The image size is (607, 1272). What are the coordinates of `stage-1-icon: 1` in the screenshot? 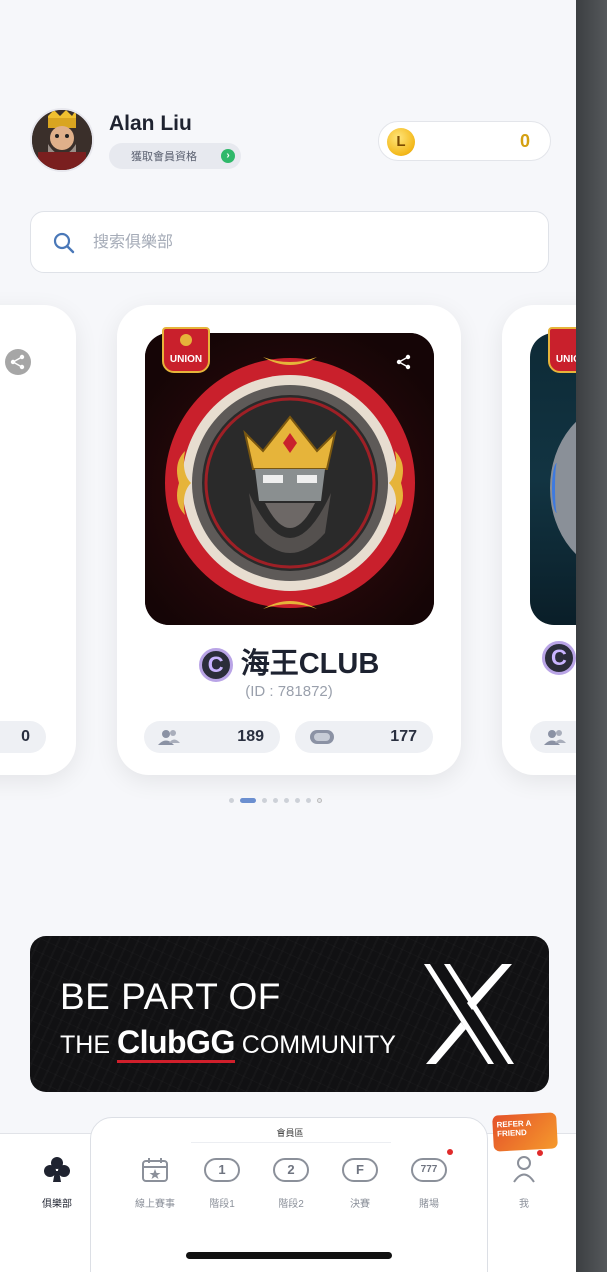 It's located at (222, 1170).